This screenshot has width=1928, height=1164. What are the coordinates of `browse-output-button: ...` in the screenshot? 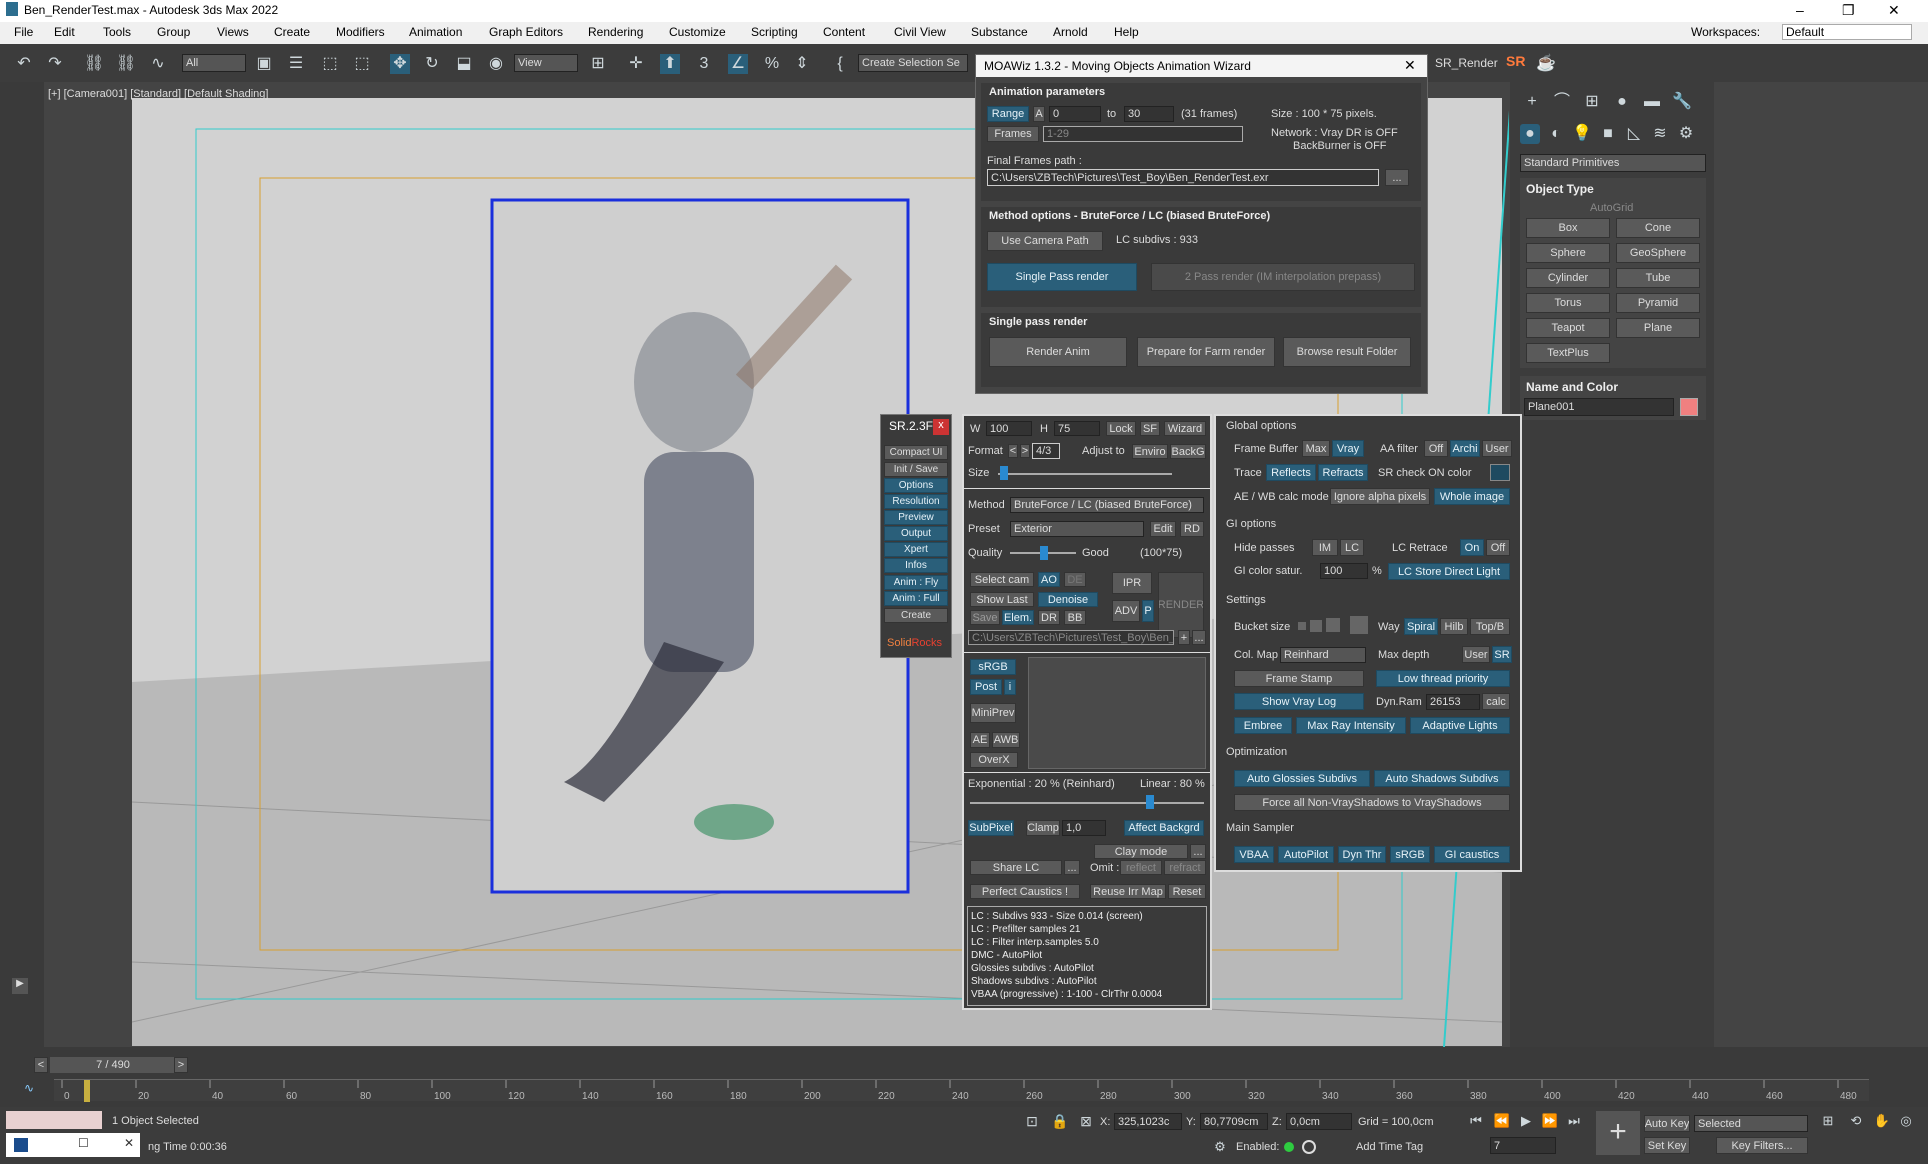 It's located at (1199, 637).